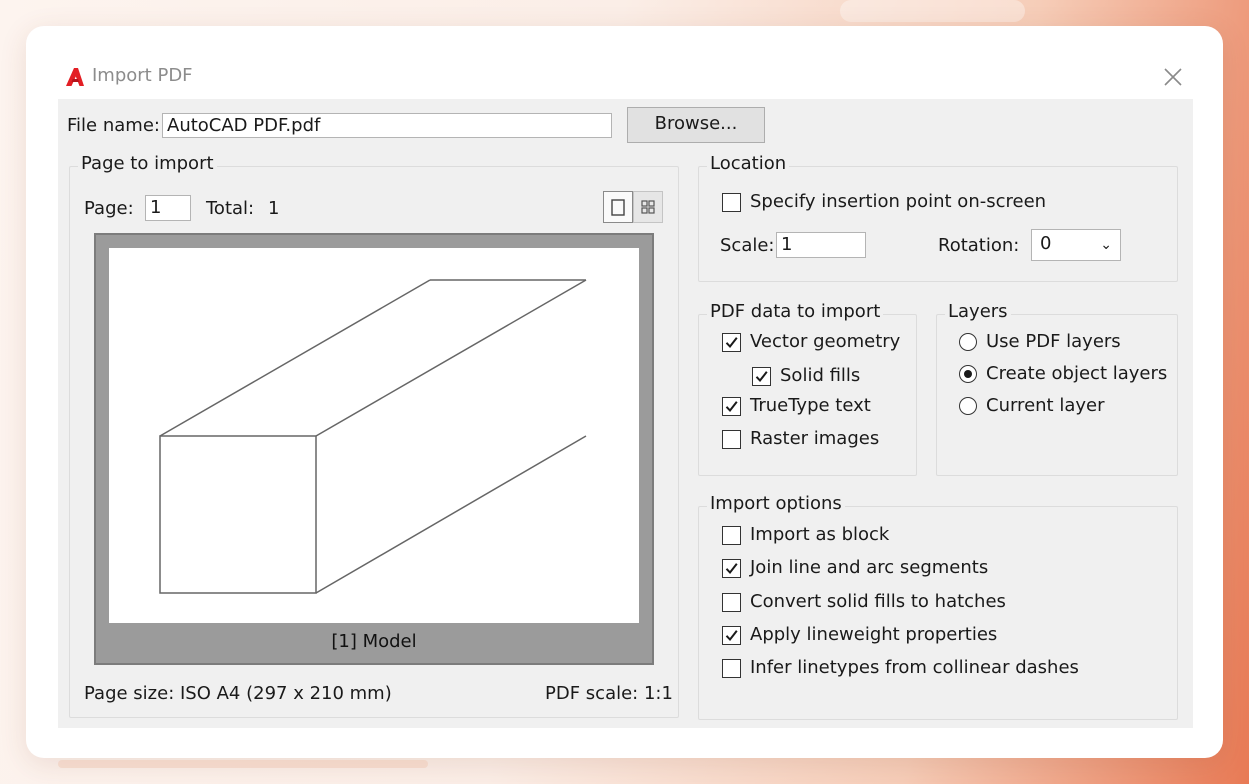 Image resolution: width=1249 pixels, height=784 pixels. I want to click on location-group: Location, so click(938, 217).